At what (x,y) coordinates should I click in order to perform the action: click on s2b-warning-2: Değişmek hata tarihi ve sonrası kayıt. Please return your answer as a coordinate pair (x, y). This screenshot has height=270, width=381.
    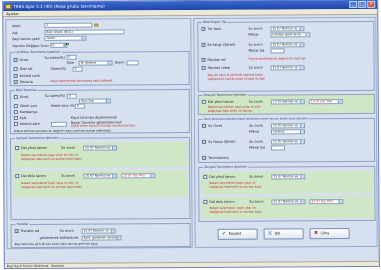
    Looking at the image, I should click on (235, 211).